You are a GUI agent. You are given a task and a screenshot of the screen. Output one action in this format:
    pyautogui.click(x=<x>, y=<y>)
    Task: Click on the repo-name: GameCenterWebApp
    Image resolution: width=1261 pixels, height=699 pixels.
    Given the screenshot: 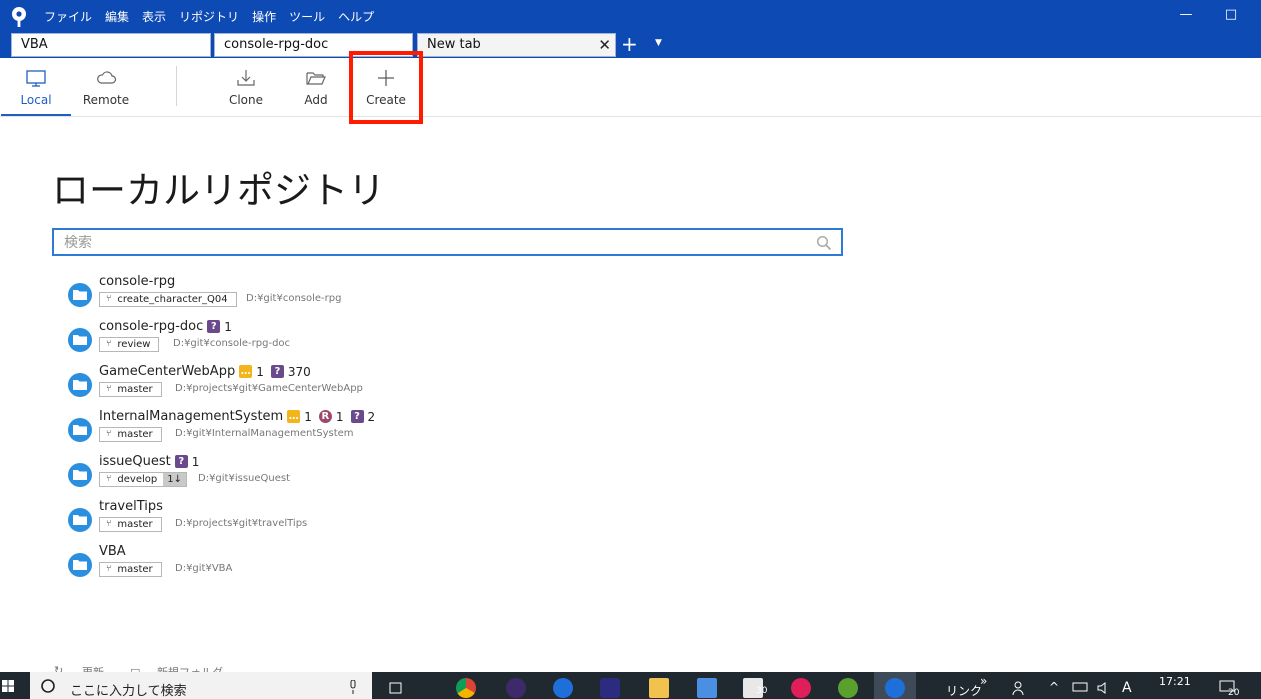 What is the action you would take?
    pyautogui.click(x=167, y=371)
    